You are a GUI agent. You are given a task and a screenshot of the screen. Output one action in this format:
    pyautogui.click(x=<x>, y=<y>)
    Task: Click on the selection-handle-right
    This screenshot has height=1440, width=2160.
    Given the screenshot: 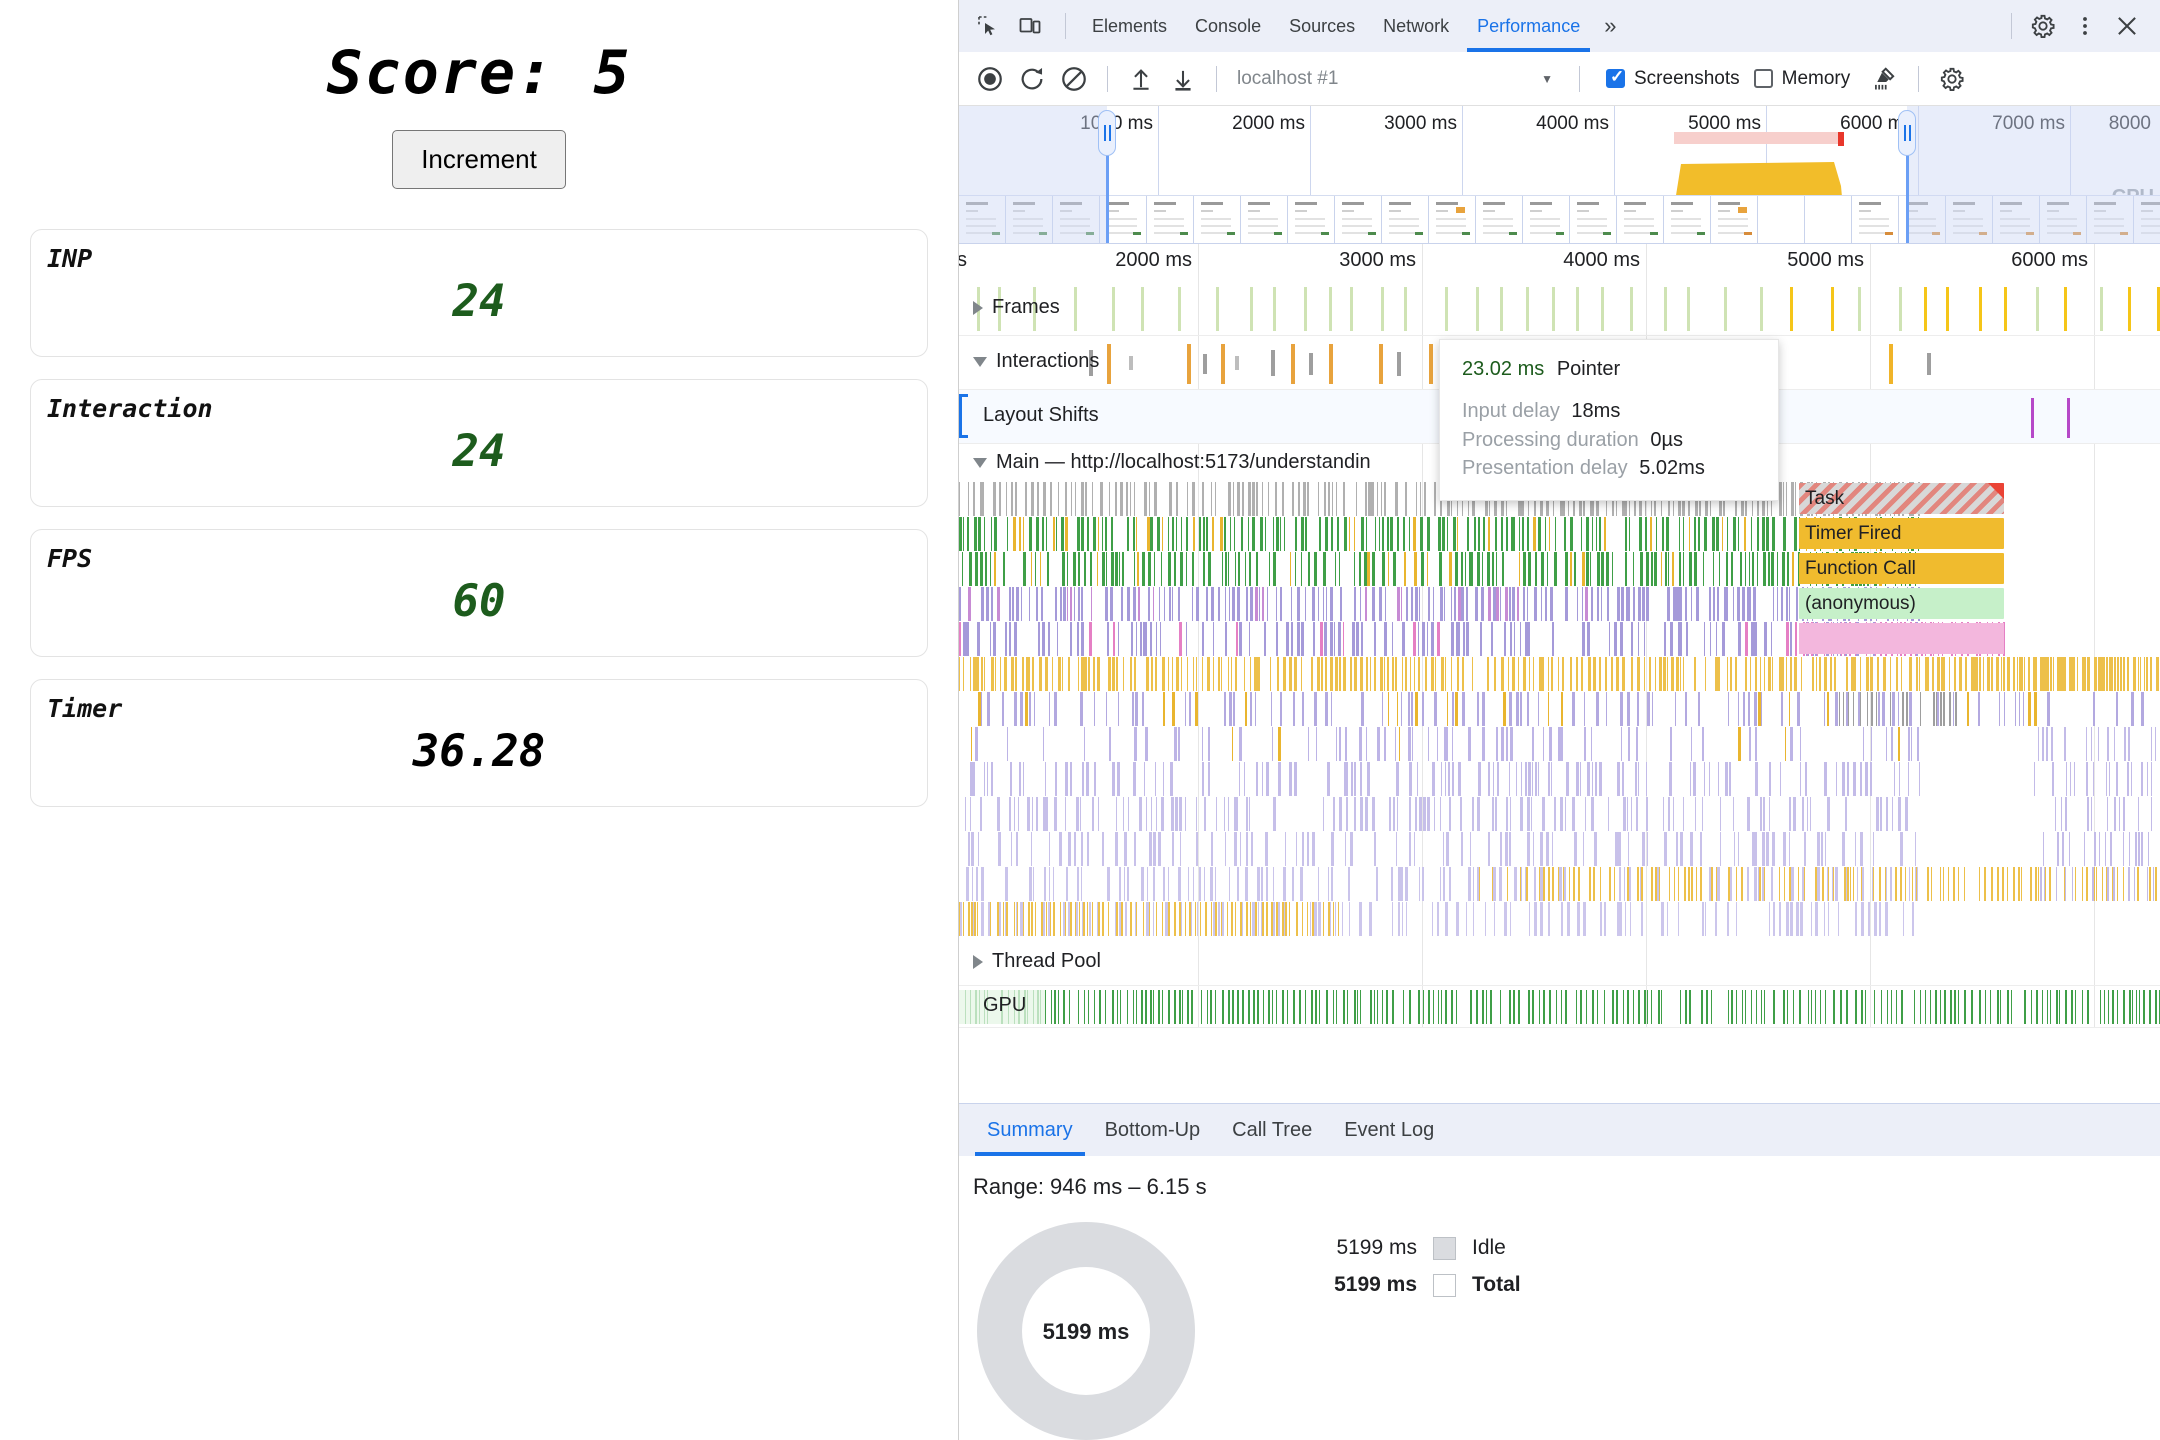 What is the action you would take?
    pyautogui.click(x=1907, y=133)
    